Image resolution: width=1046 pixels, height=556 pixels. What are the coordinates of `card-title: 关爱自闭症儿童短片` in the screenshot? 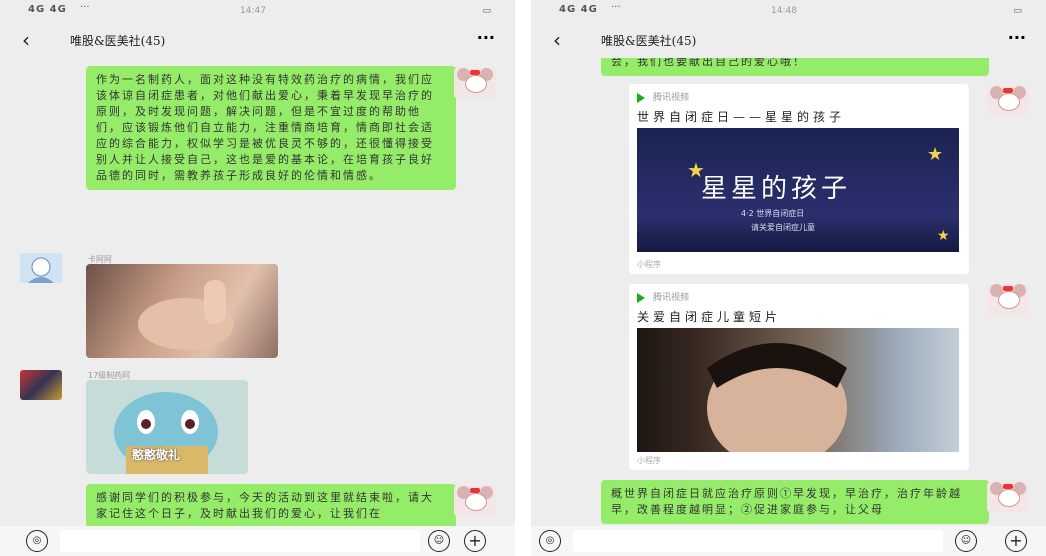 It's located at (709, 317).